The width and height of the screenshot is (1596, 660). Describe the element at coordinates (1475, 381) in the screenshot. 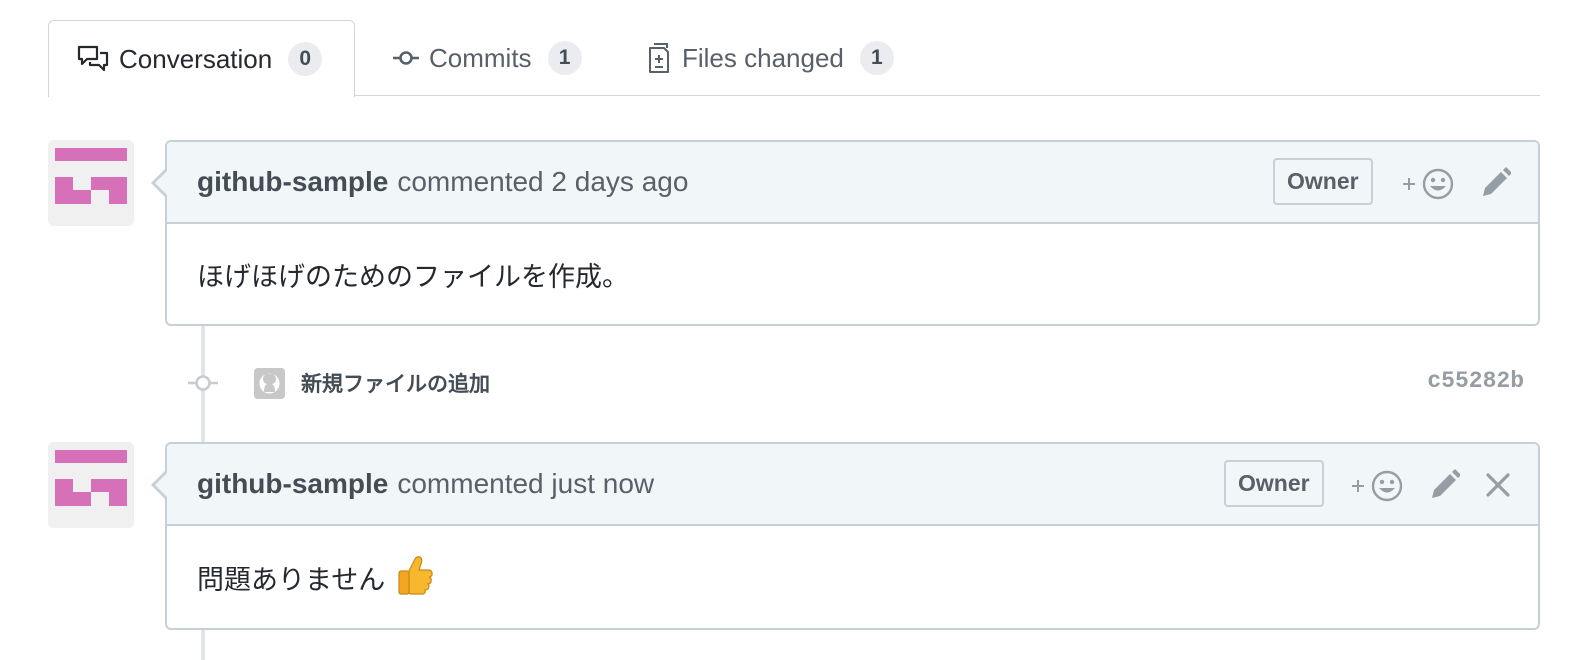

I see `commit-sha: c55282b` at that location.